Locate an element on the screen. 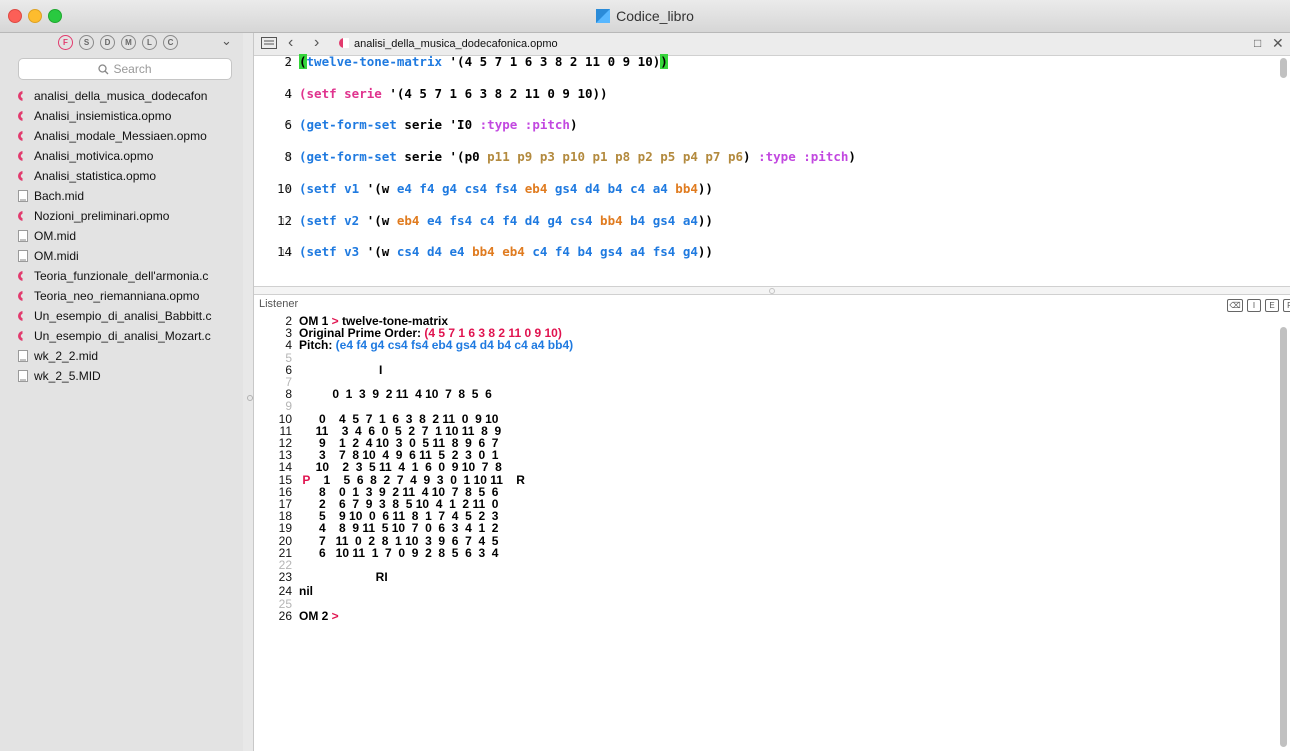 This screenshot has width=1290, height=751. file-list-item: Analisi_modale_Messiaen.opmo is located at coordinates (121, 136).